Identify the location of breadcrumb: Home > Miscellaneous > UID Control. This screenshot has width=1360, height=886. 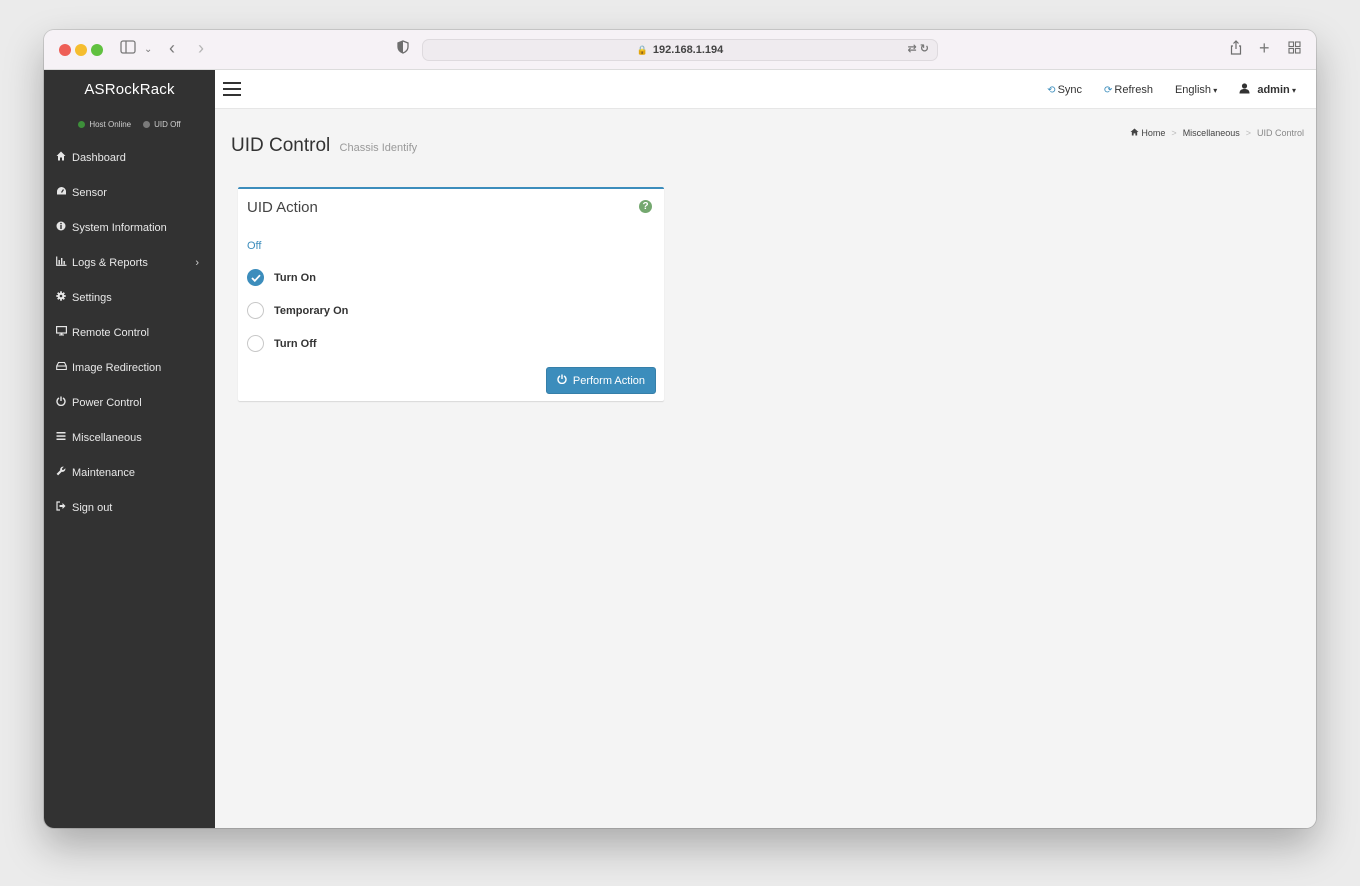
(1217, 133).